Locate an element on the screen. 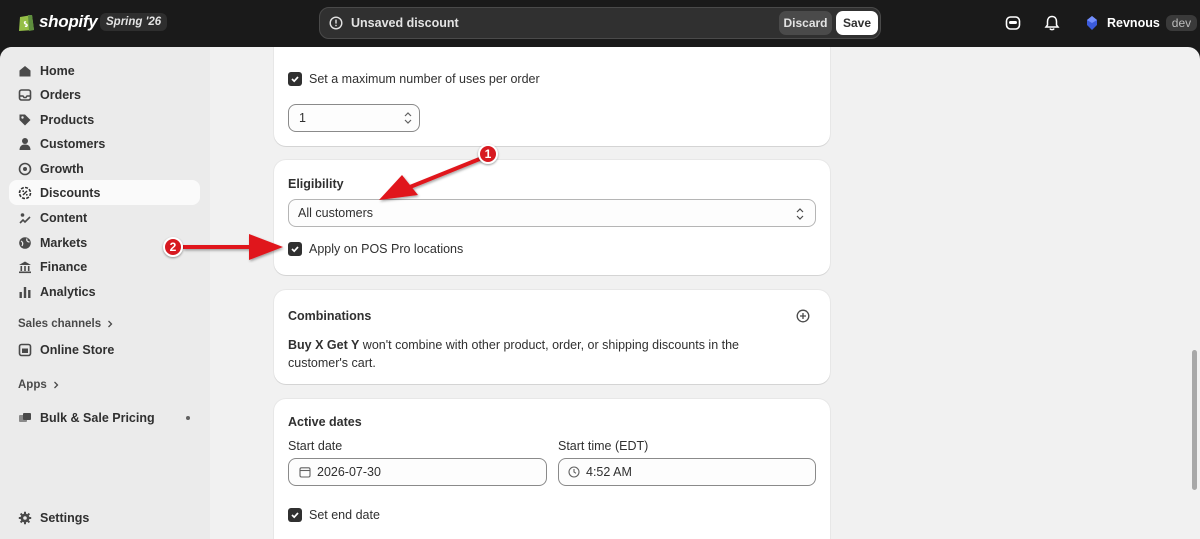  sidebar-item-customers: Customers is located at coordinates (104, 143).